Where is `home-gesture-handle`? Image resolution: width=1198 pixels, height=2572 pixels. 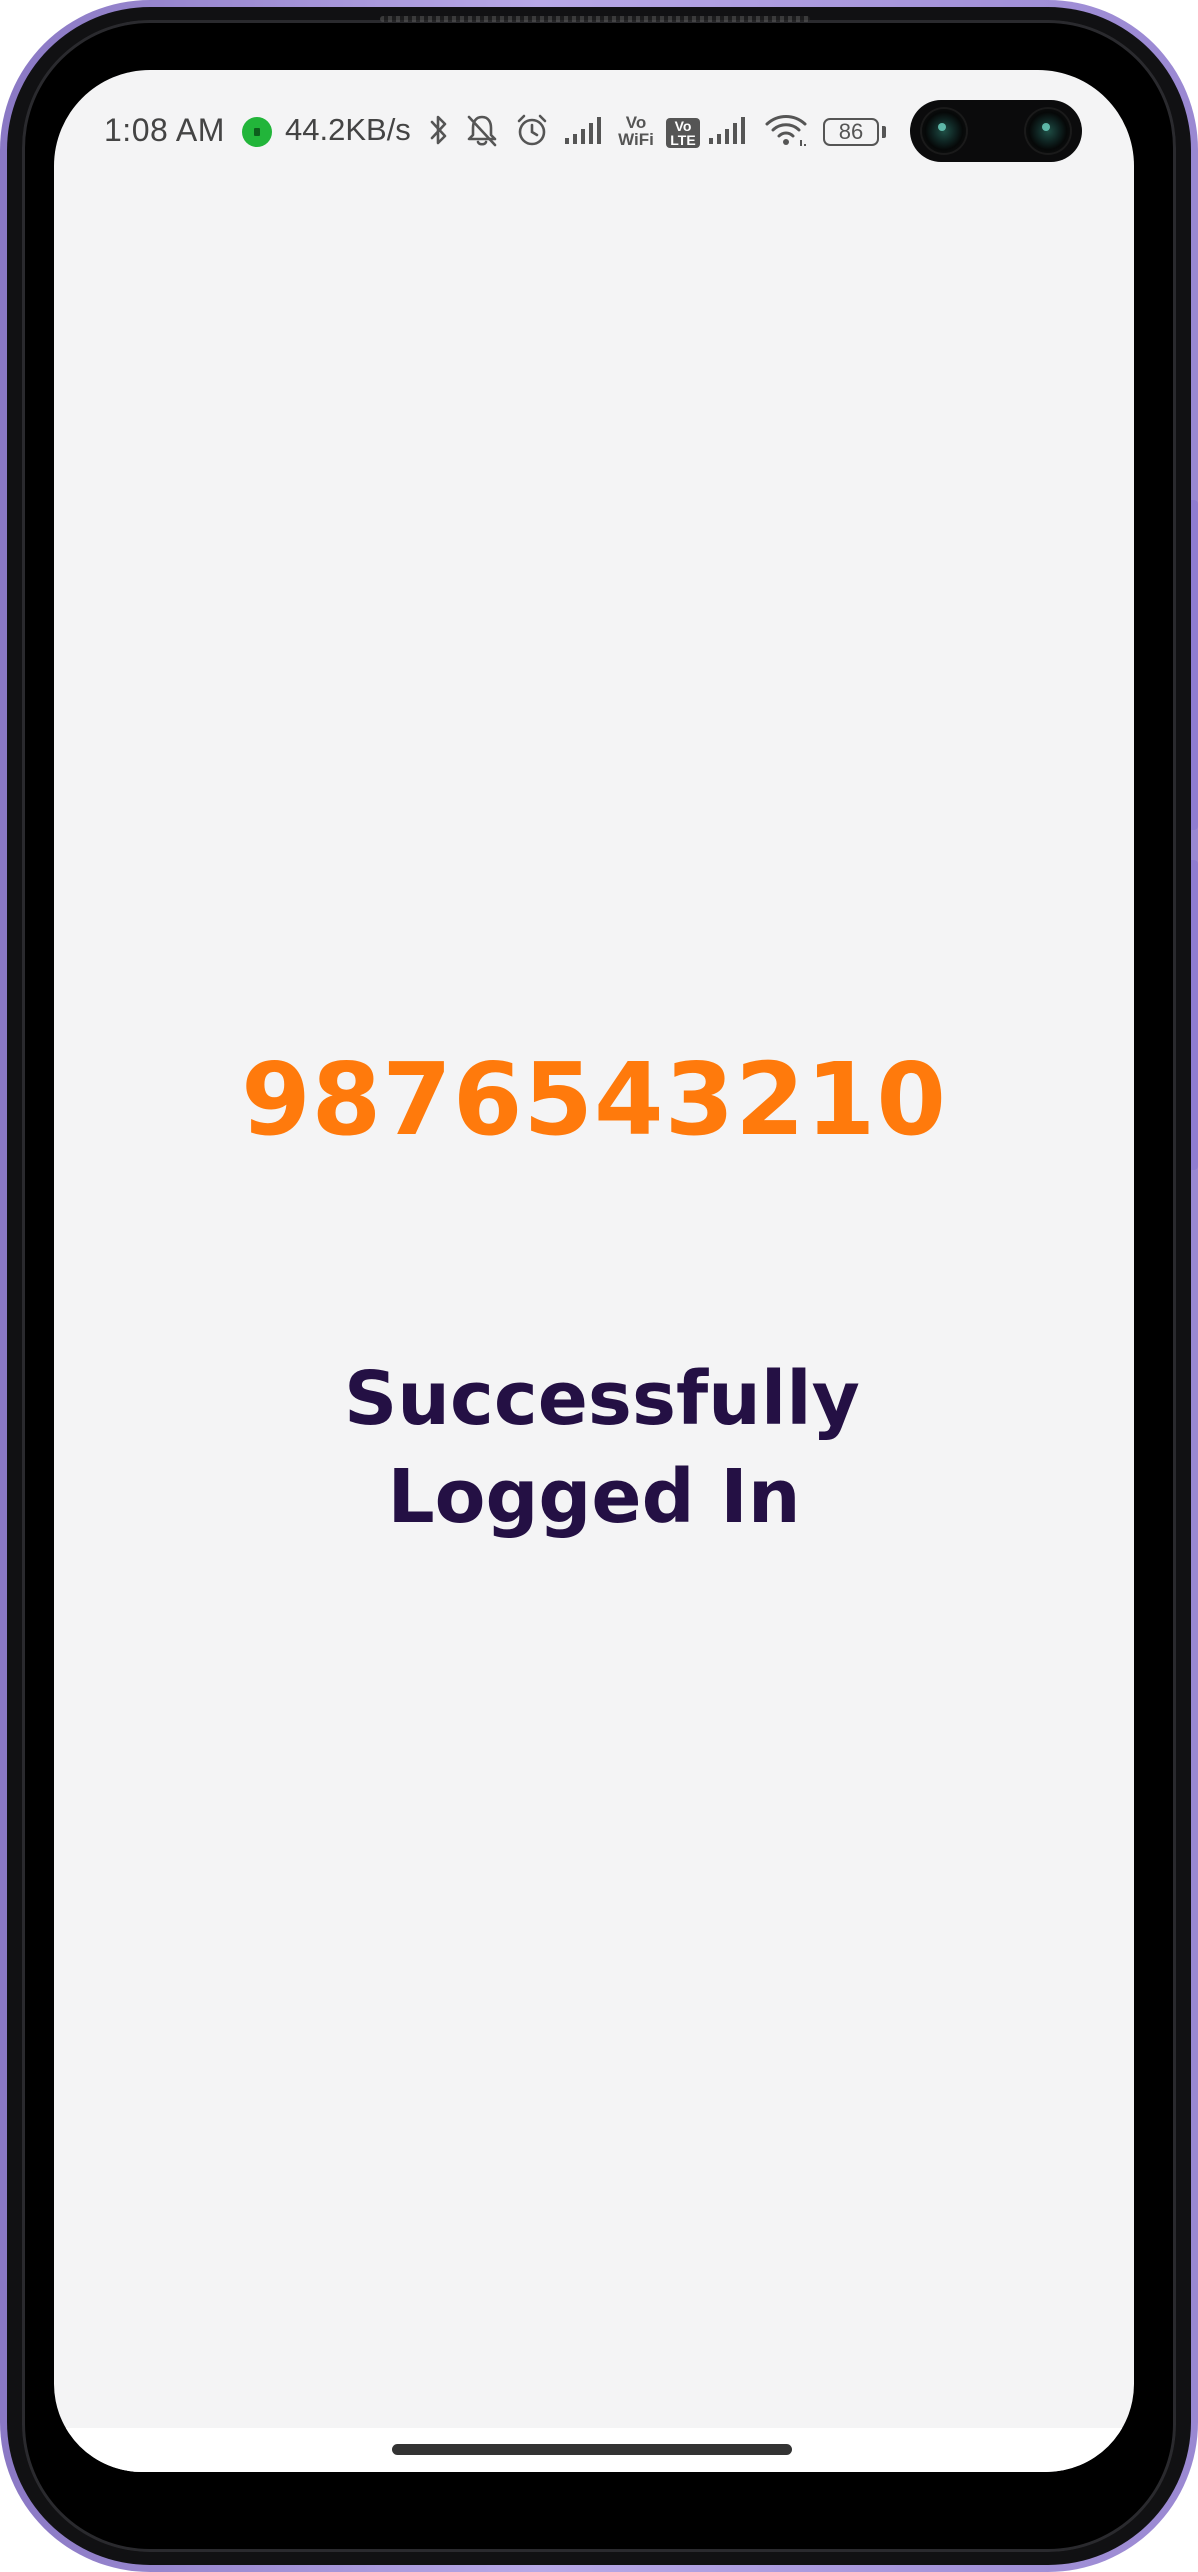 home-gesture-handle is located at coordinates (592, 2449).